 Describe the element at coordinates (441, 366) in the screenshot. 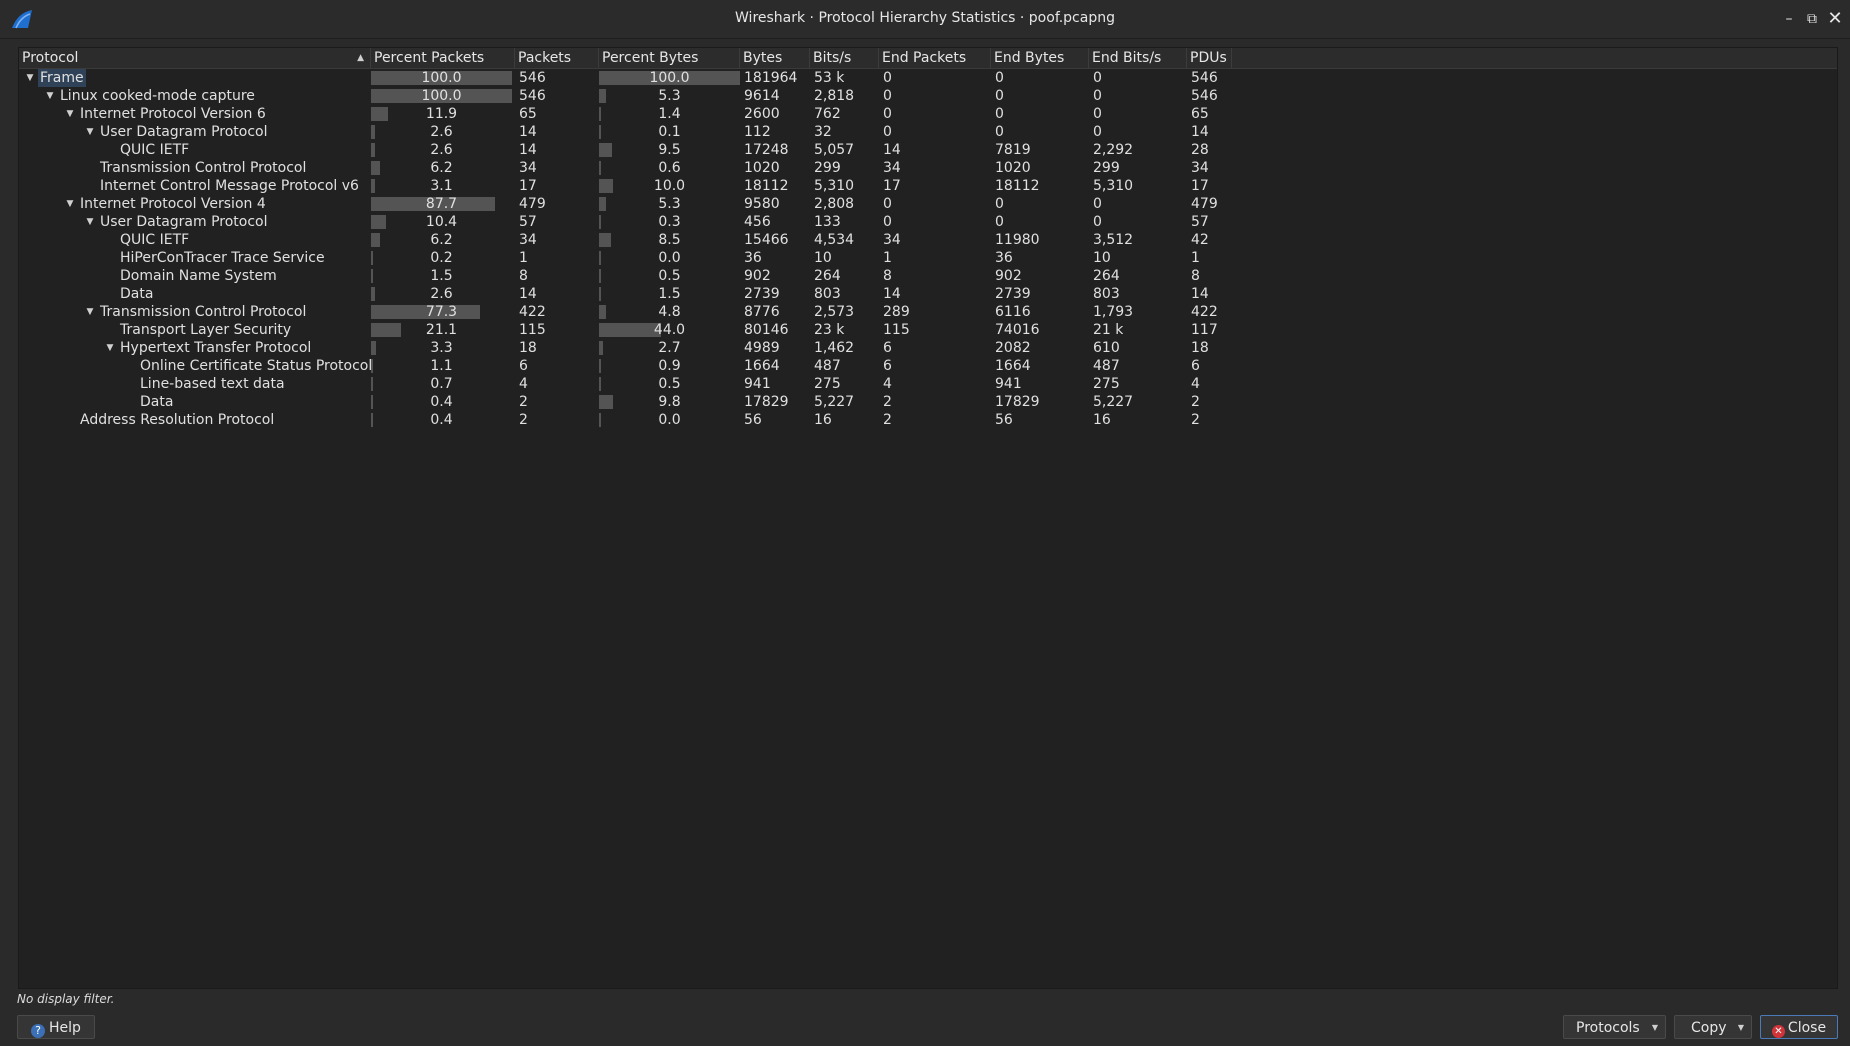

I see `percent-packets-value: 1.1` at that location.